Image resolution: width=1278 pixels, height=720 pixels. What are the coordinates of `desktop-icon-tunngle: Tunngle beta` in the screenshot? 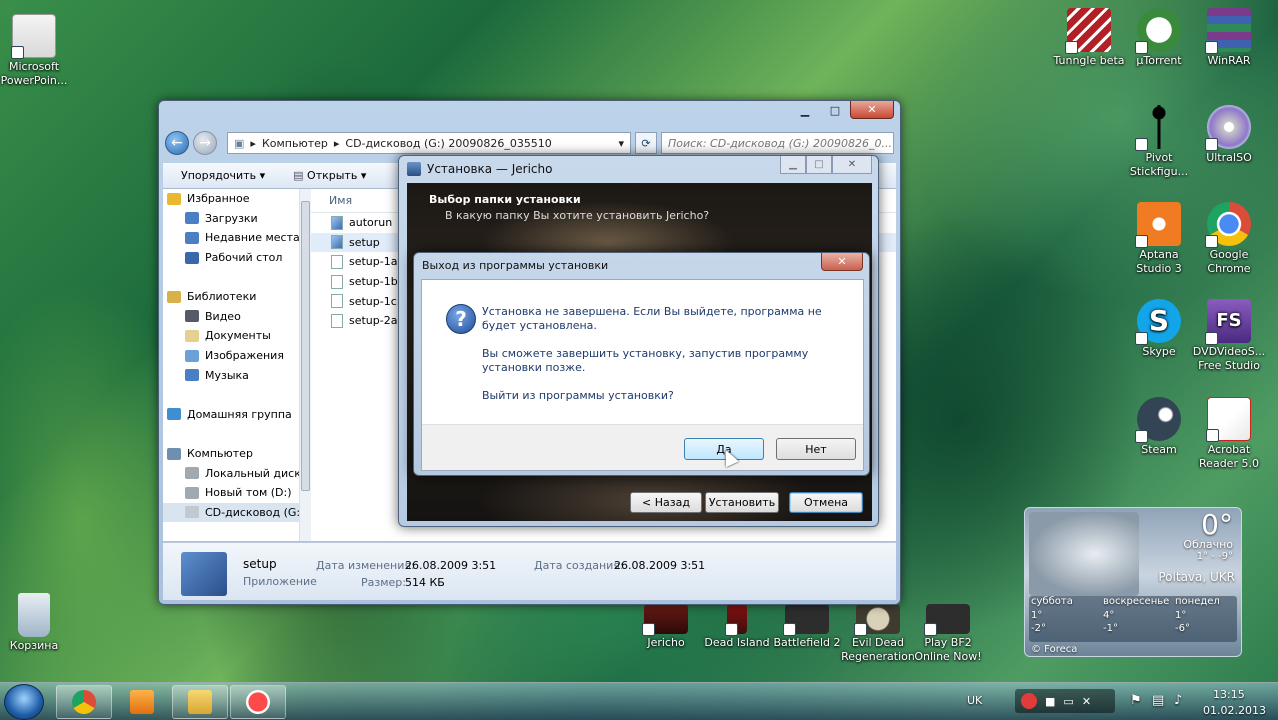 It's located at (1089, 38).